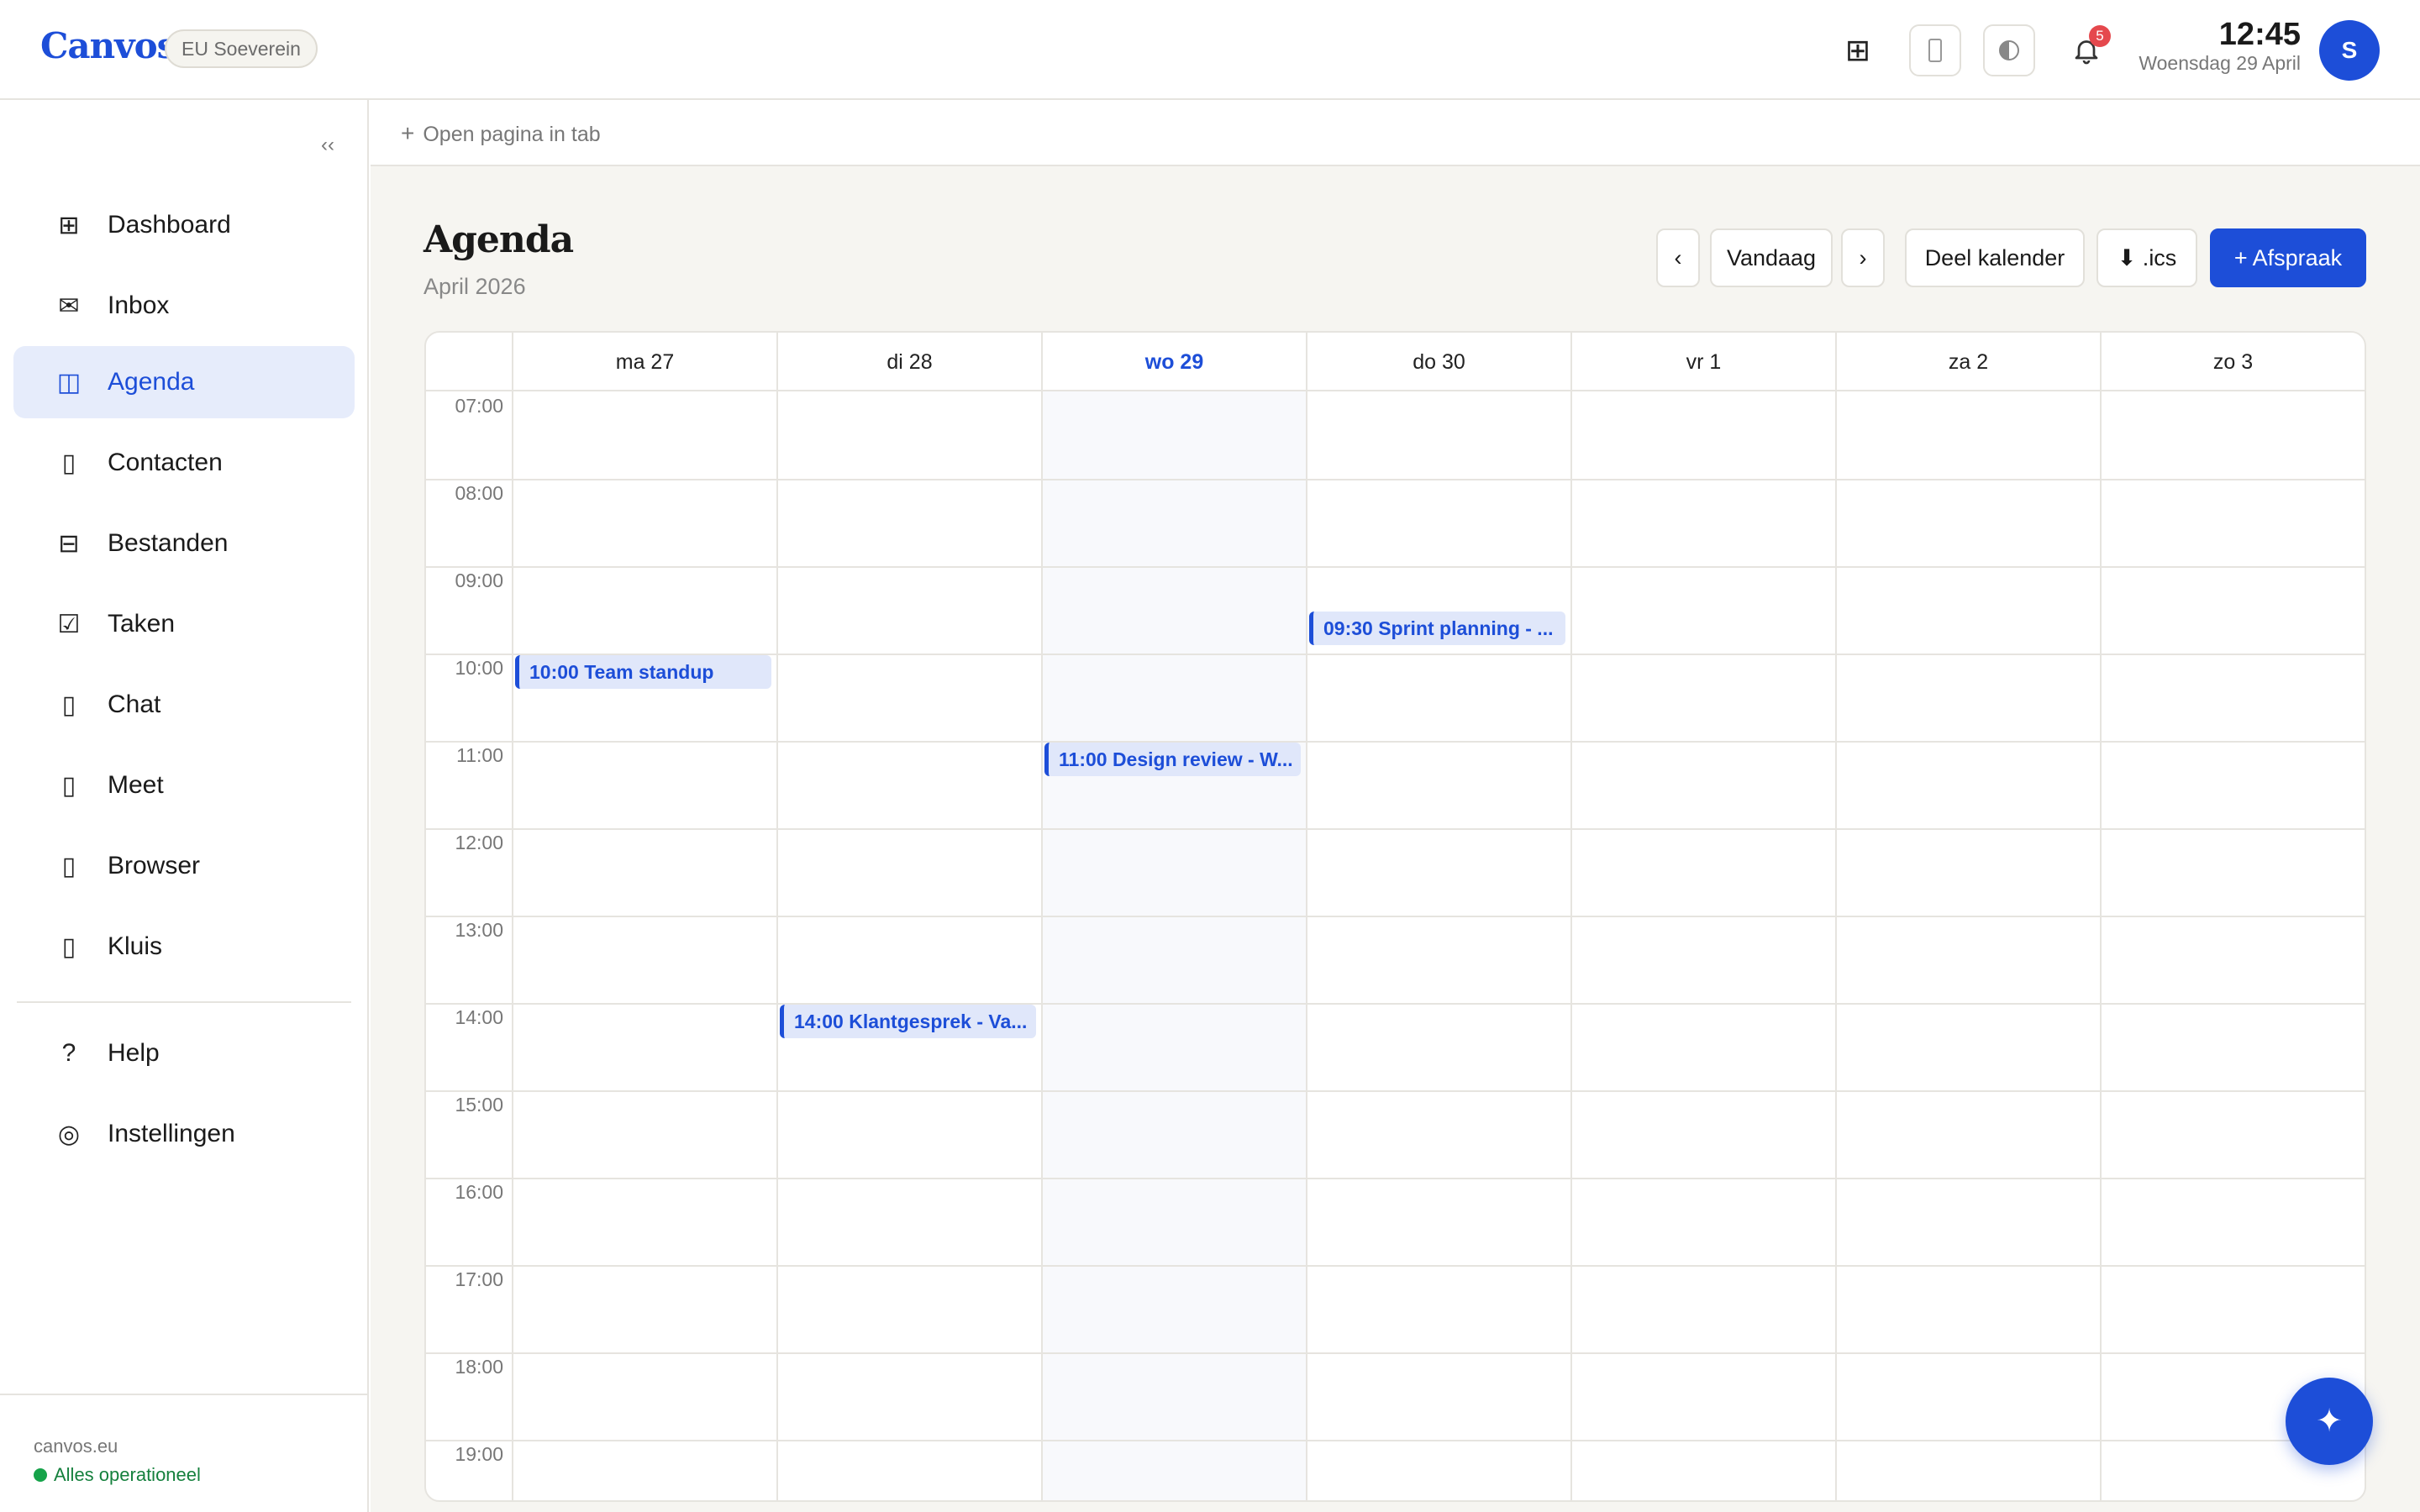 This screenshot has height=1512, width=2420. What do you see at coordinates (2288, 257) in the screenshot?
I see `new-appointment-button: + Afspraak` at bounding box center [2288, 257].